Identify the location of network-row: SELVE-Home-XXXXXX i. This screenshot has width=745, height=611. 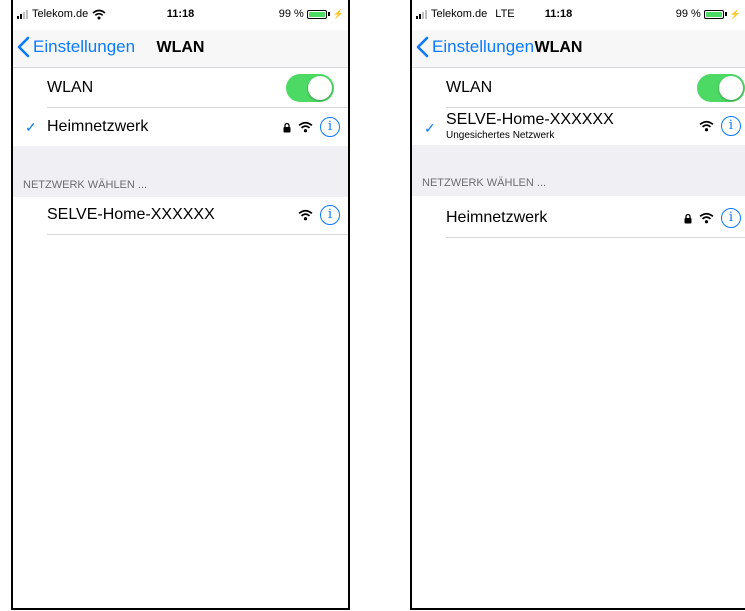
(180, 216).